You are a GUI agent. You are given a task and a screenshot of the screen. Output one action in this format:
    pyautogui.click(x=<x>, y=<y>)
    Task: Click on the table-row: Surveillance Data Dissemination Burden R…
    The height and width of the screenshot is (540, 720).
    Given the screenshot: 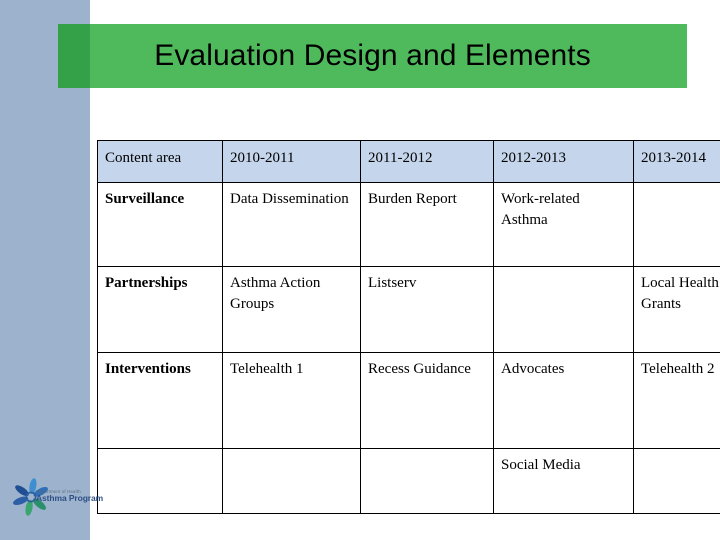 What is the action you would take?
    pyautogui.click(x=408, y=224)
    